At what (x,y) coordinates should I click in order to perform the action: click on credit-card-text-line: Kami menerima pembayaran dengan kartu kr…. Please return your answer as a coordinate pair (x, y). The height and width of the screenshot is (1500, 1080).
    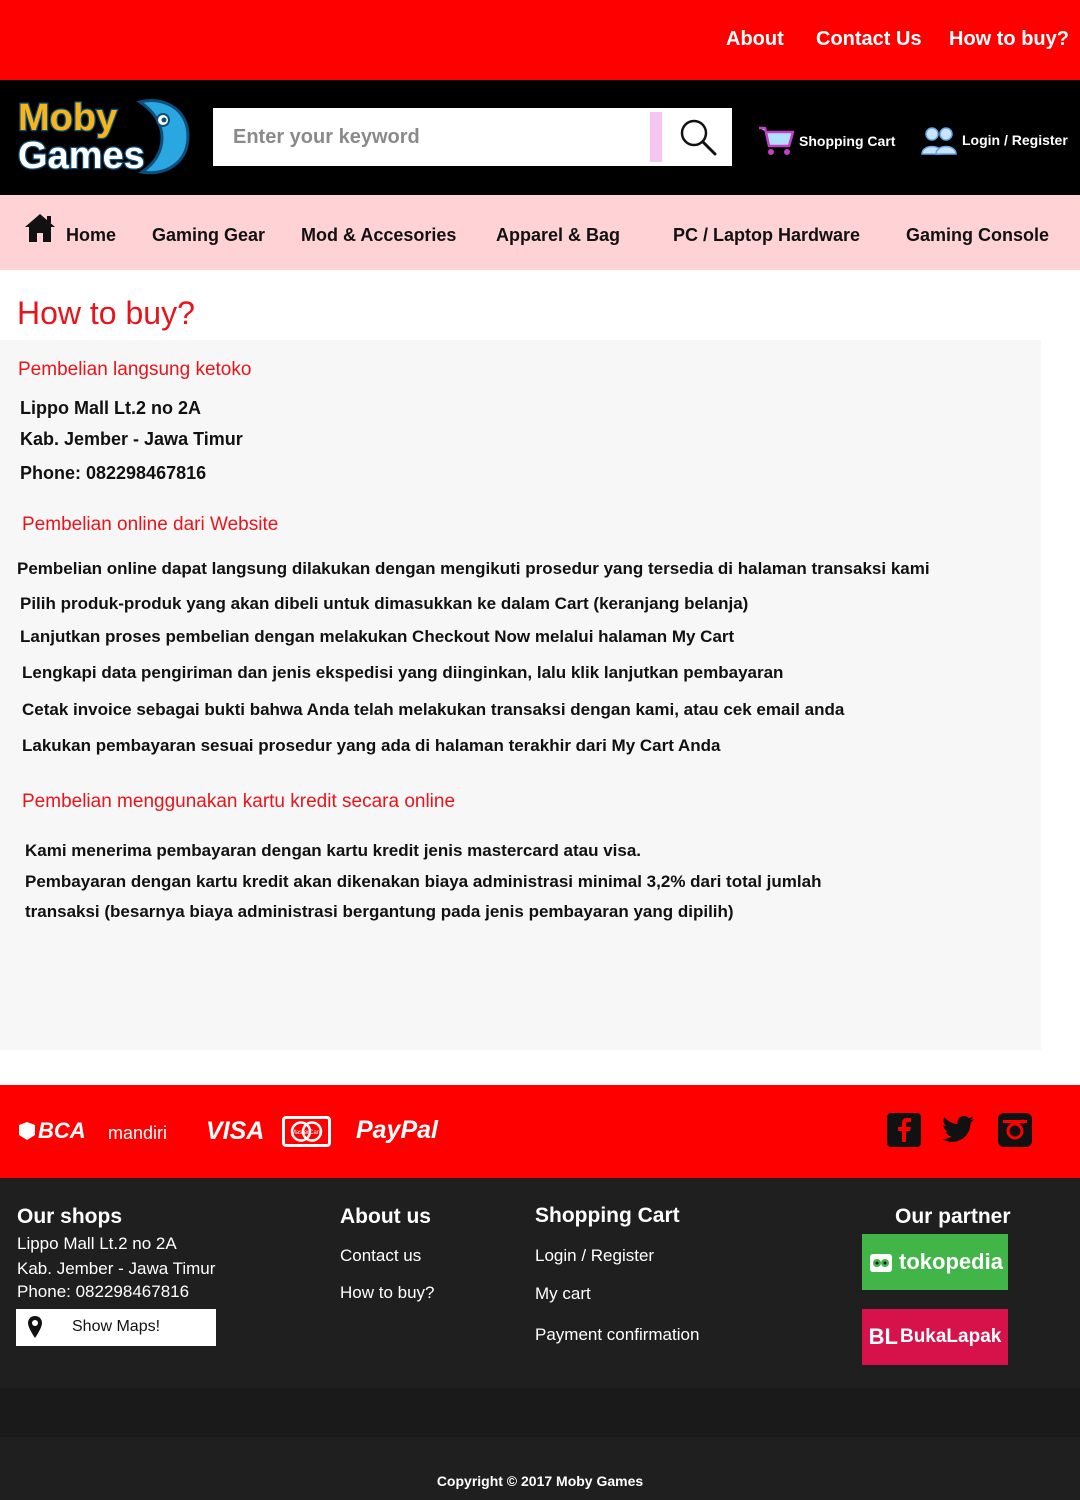
    Looking at the image, I should click on (333, 850).